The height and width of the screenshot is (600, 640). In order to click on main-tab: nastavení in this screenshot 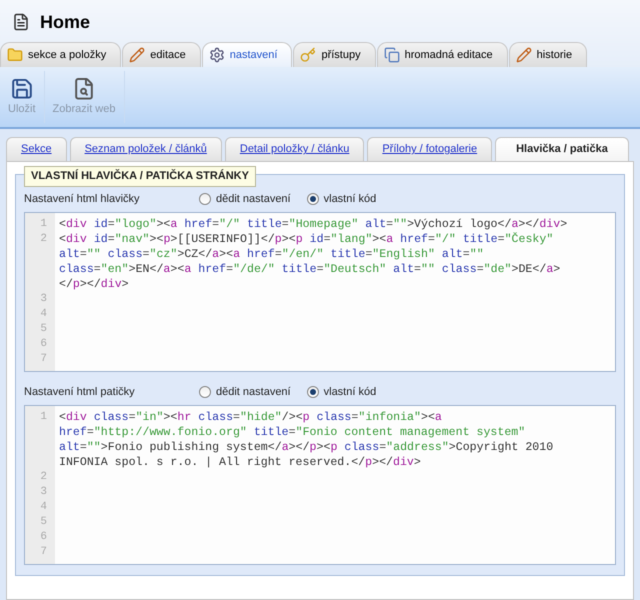, I will do `click(247, 54)`.